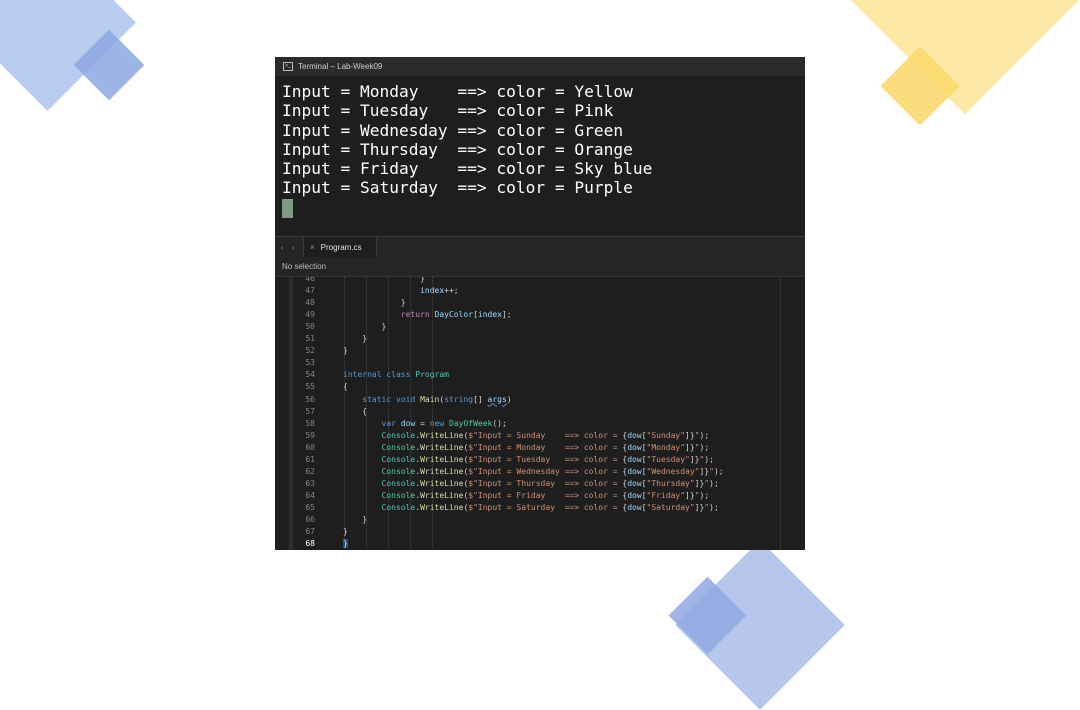 The width and height of the screenshot is (1080, 710). Describe the element at coordinates (310, 291) in the screenshot. I see `line-number: 47` at that location.